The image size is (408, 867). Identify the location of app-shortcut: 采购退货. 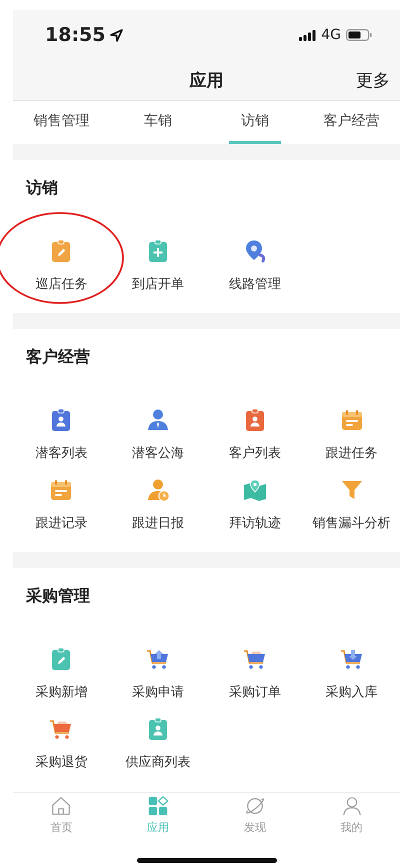
(61, 744).